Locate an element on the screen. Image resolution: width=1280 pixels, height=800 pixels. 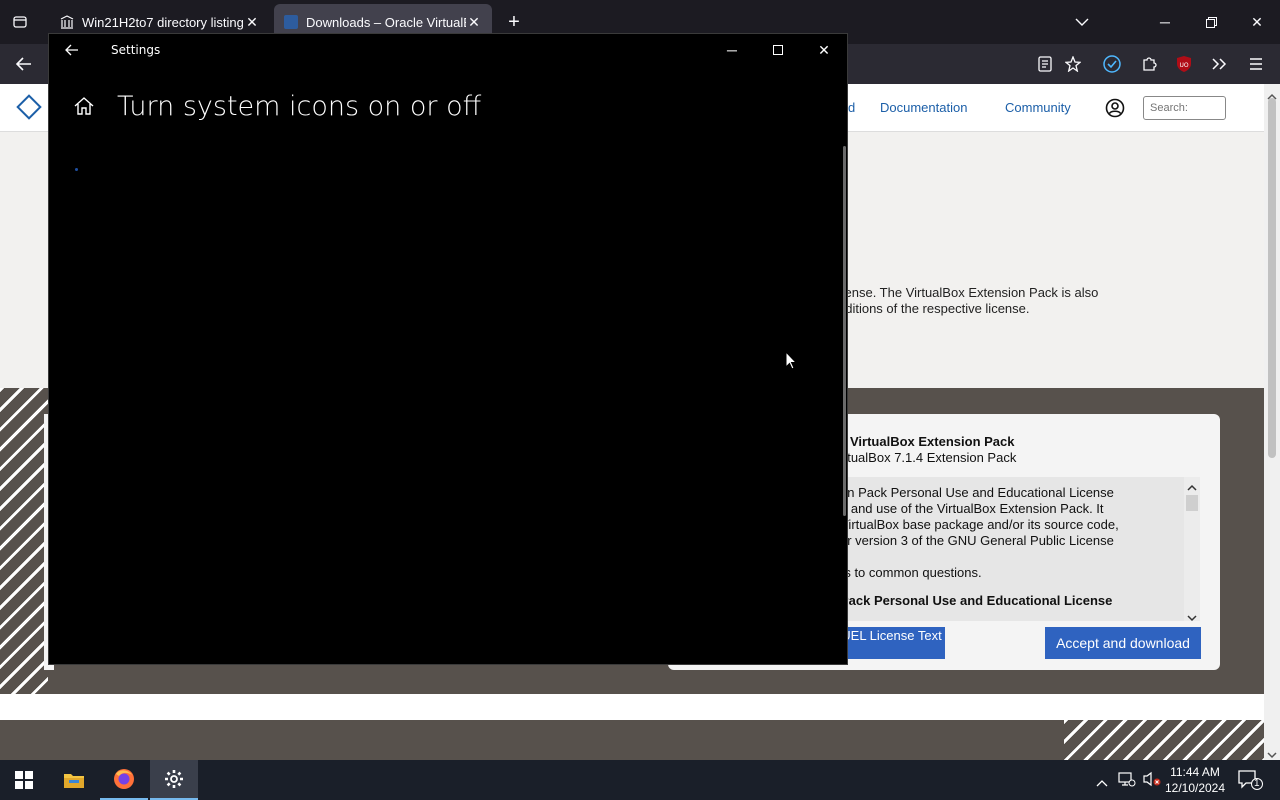
clock-date: 12/10/2024 is located at coordinates (1195, 788).